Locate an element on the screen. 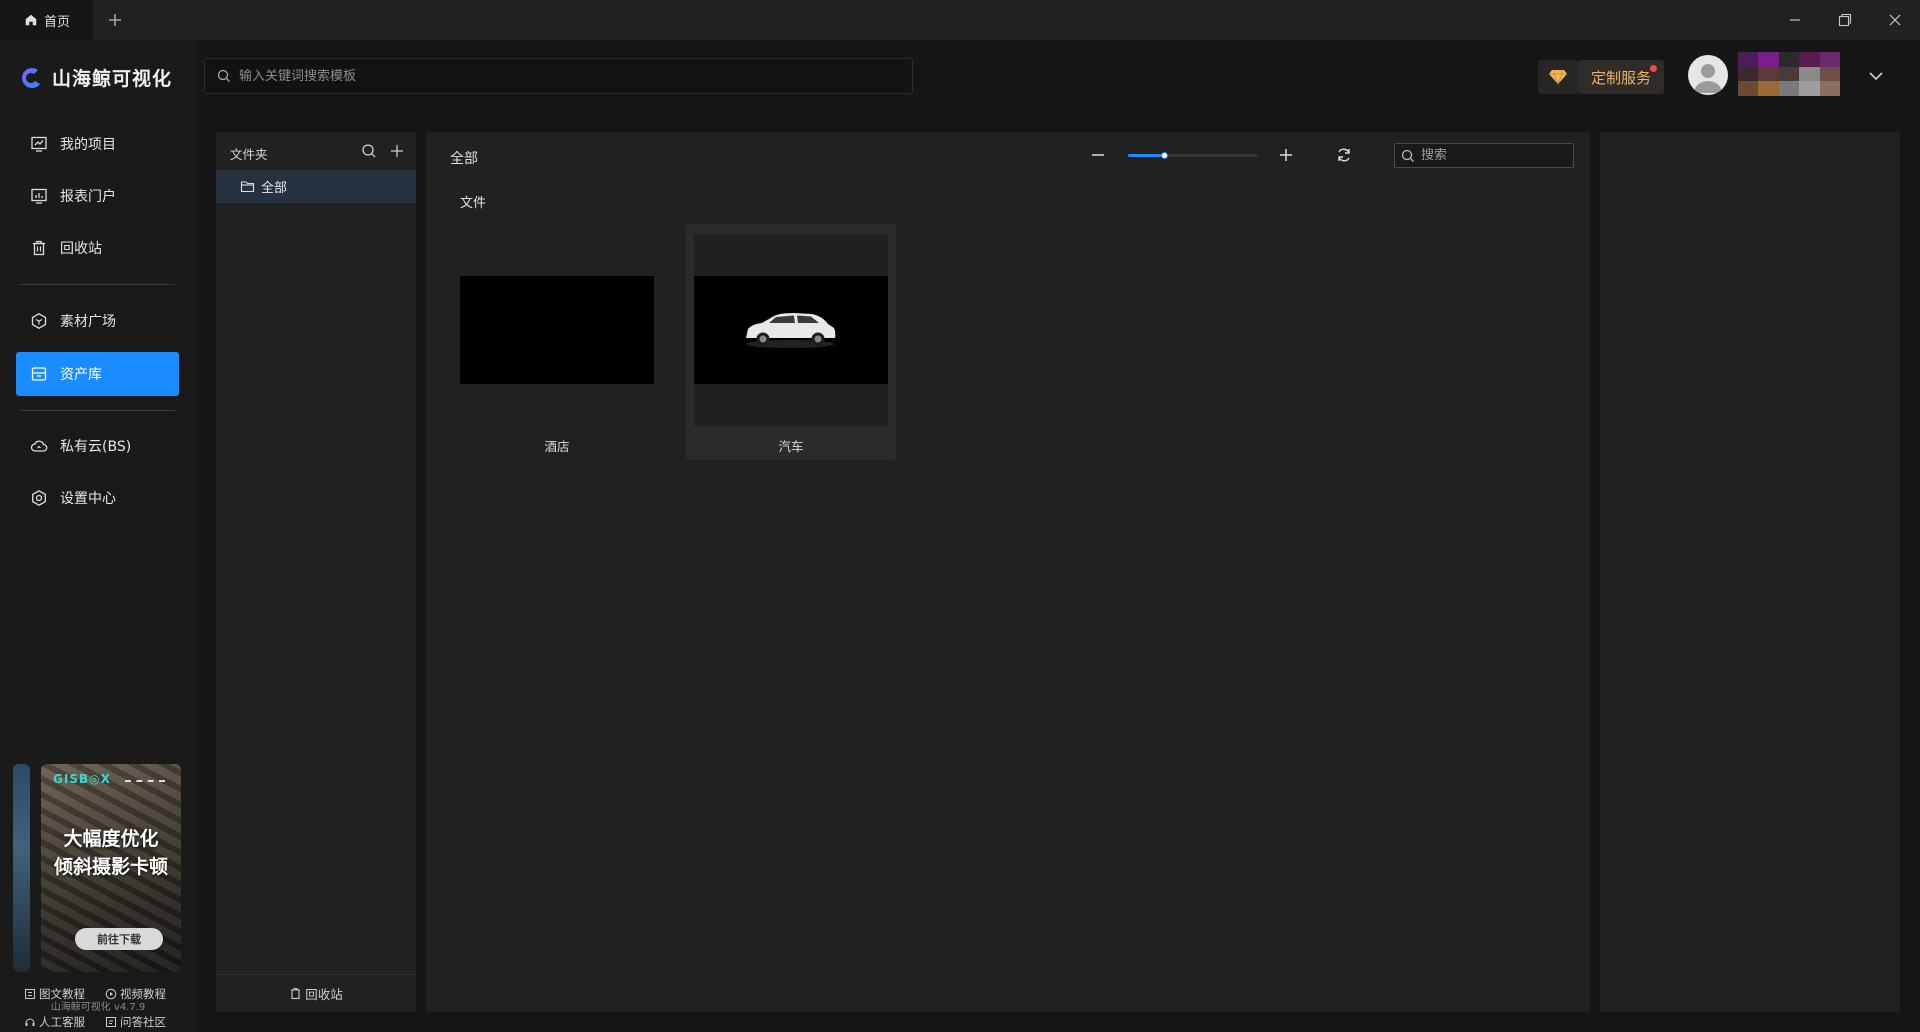 The width and height of the screenshot is (1920, 1032). customer-service-link: 人工客服 is located at coordinates (54, 1022).